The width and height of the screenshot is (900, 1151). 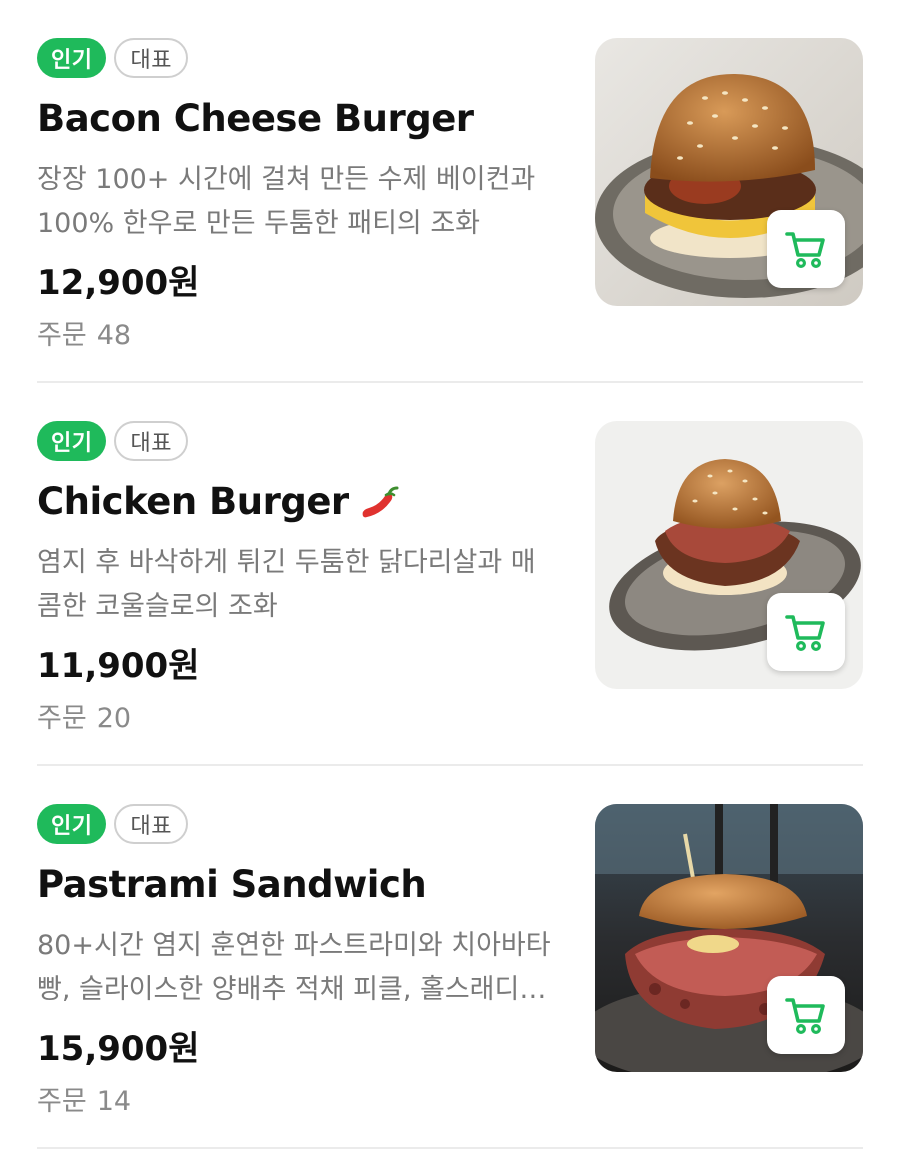 What do you see at coordinates (232, 884) in the screenshot?
I see `menu-item-name-text: Pastrami Sandwich` at bounding box center [232, 884].